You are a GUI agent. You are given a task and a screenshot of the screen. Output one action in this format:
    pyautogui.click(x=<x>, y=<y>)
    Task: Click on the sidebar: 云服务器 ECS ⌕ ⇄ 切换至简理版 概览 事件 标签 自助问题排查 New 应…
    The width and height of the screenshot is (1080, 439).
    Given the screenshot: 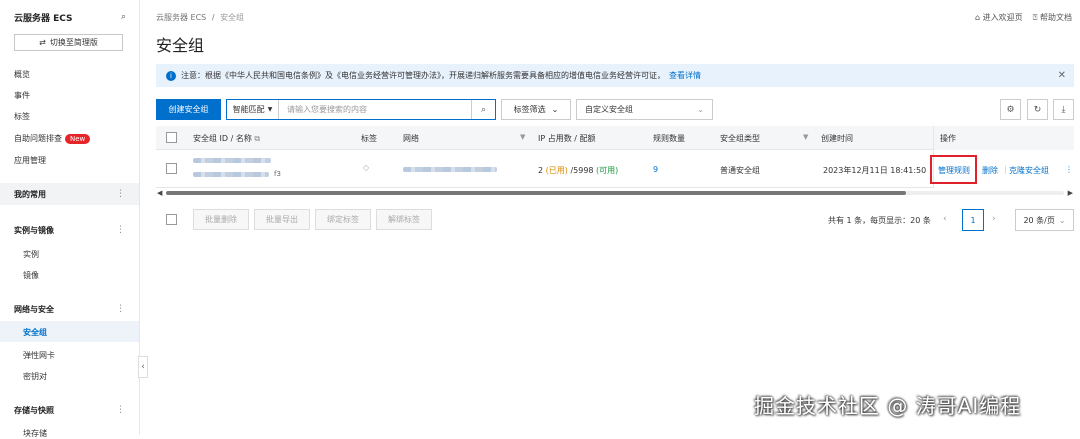 What is the action you would take?
    pyautogui.click(x=70, y=219)
    